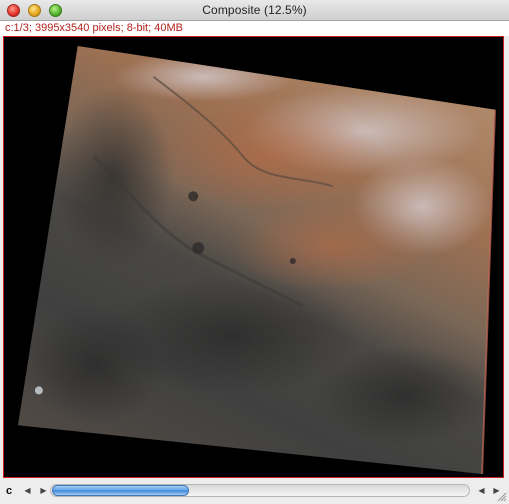 This screenshot has height=504, width=509. I want to click on left-arrow-icon: ◀, so click(27, 490).